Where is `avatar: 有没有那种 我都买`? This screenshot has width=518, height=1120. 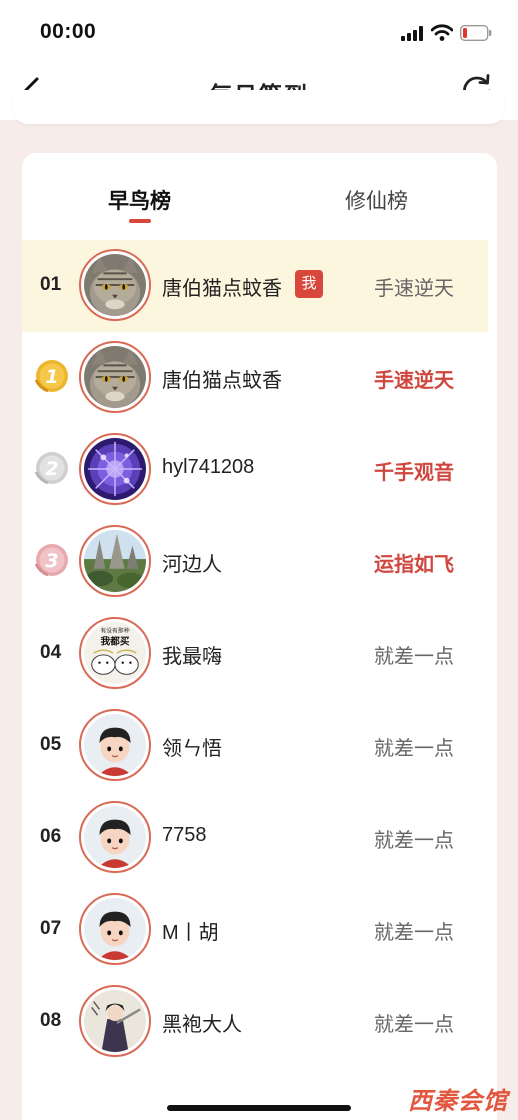 avatar: 有没有那种 我都买 is located at coordinates (115, 653).